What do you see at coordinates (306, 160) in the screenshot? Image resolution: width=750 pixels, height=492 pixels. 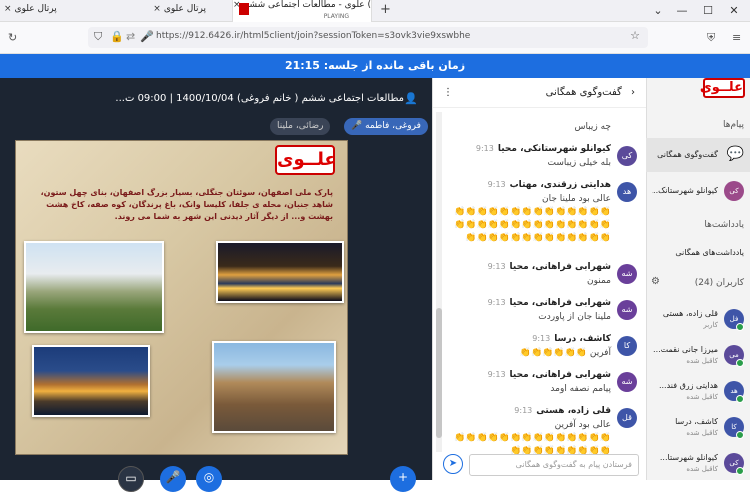 I see `slide-logo: علــوی` at bounding box center [306, 160].